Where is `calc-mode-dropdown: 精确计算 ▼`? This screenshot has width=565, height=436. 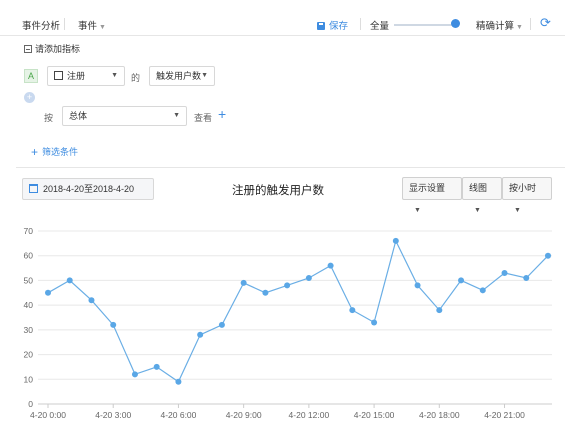
calc-mode-dropdown: 精确计算 ▼ is located at coordinates (499, 25).